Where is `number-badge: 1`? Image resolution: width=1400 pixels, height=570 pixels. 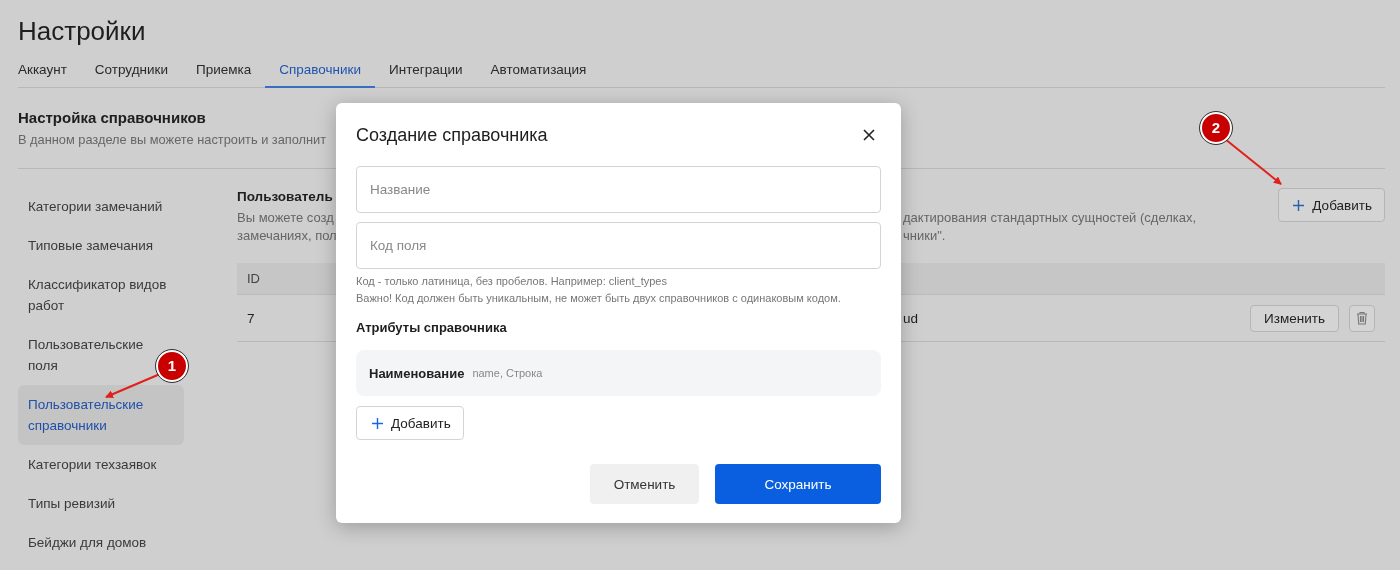 number-badge: 1 is located at coordinates (172, 366).